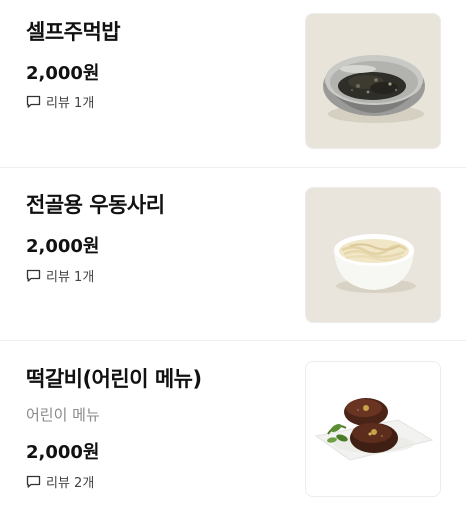 The width and height of the screenshot is (466, 513). What do you see at coordinates (73, 32) in the screenshot?
I see `menu-item-name: 셀프주먹밥` at bounding box center [73, 32].